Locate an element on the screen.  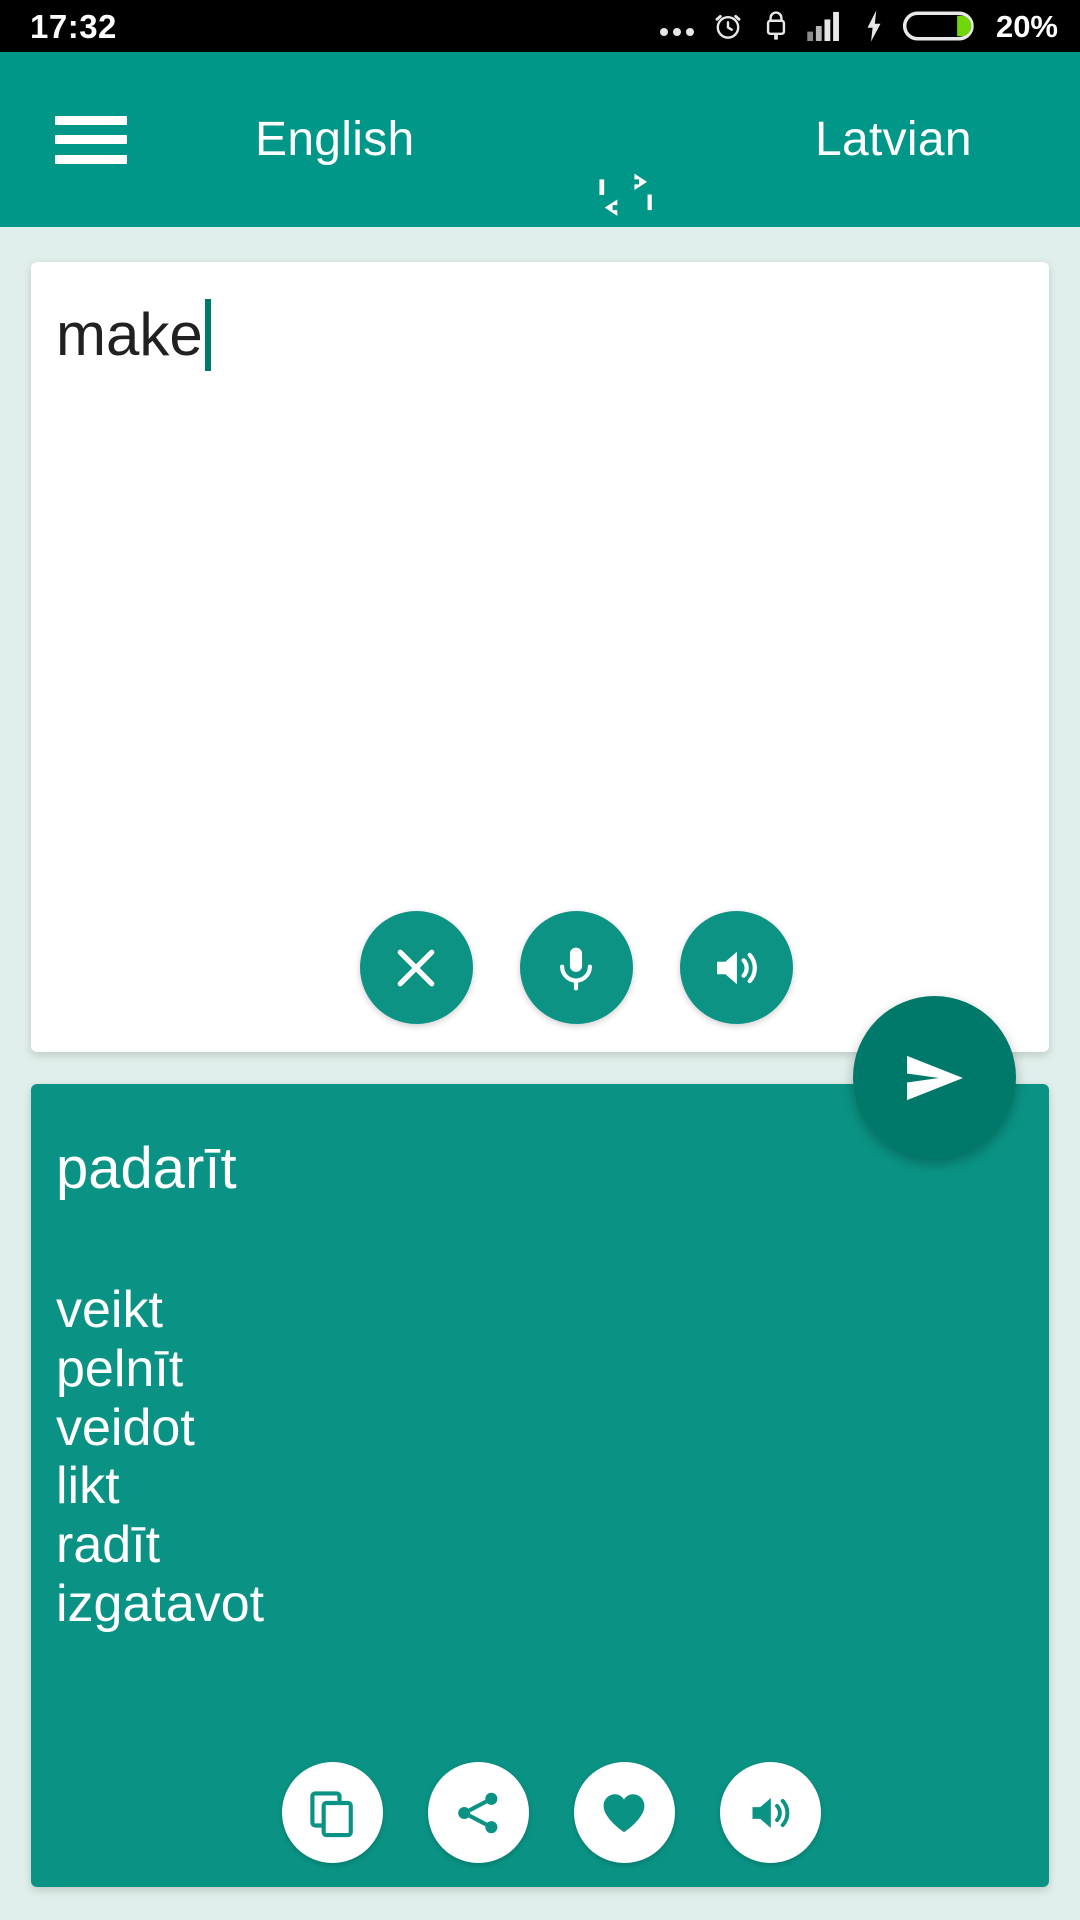
close-x-icon is located at coordinates (416, 967).